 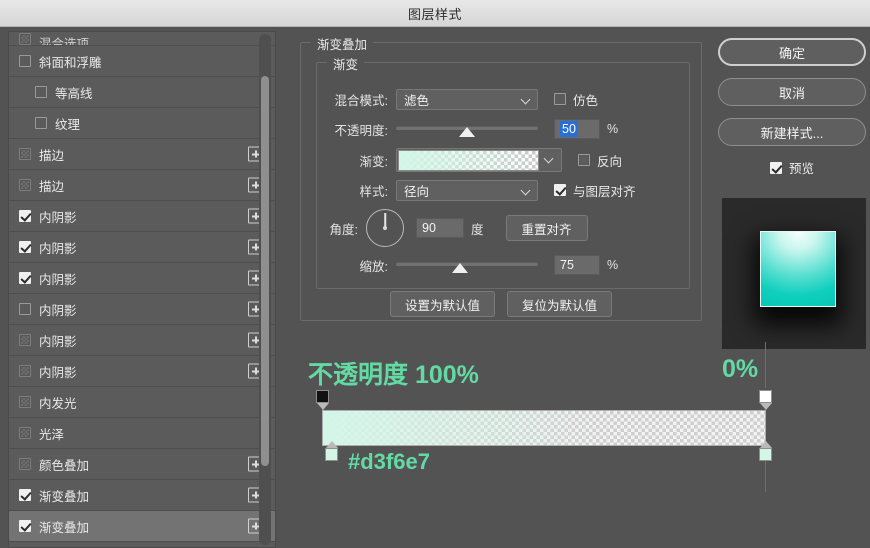 I want to click on gradient-group-label: 渐变, so click(x=346, y=63).